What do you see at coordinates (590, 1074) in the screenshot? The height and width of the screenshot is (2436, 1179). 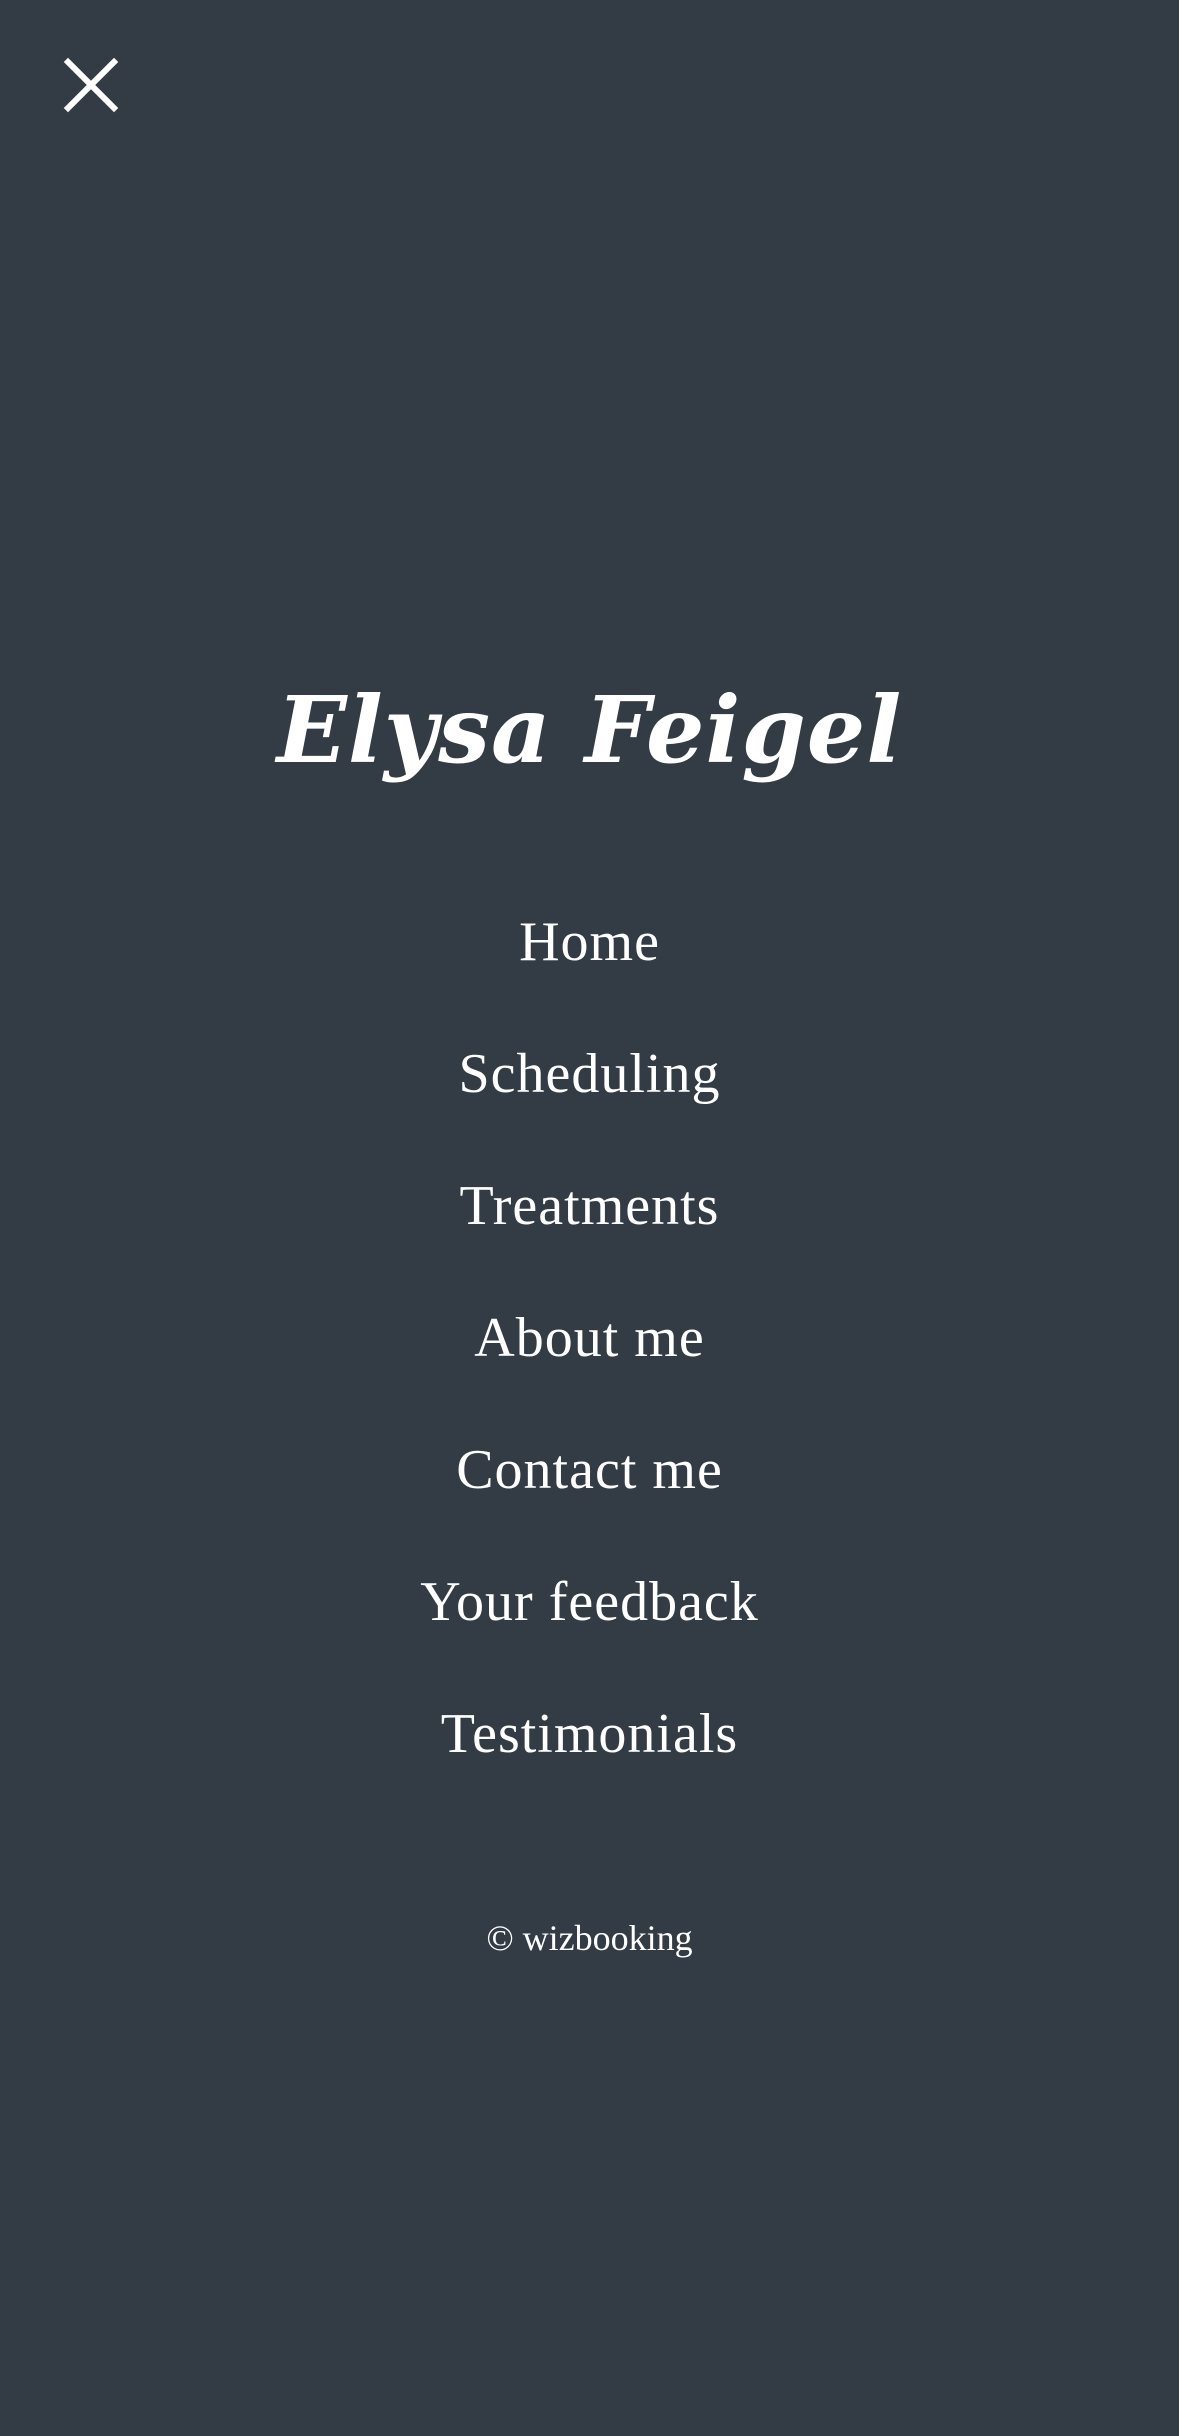 I see `nav-link-scheduling: Scheduling` at bounding box center [590, 1074].